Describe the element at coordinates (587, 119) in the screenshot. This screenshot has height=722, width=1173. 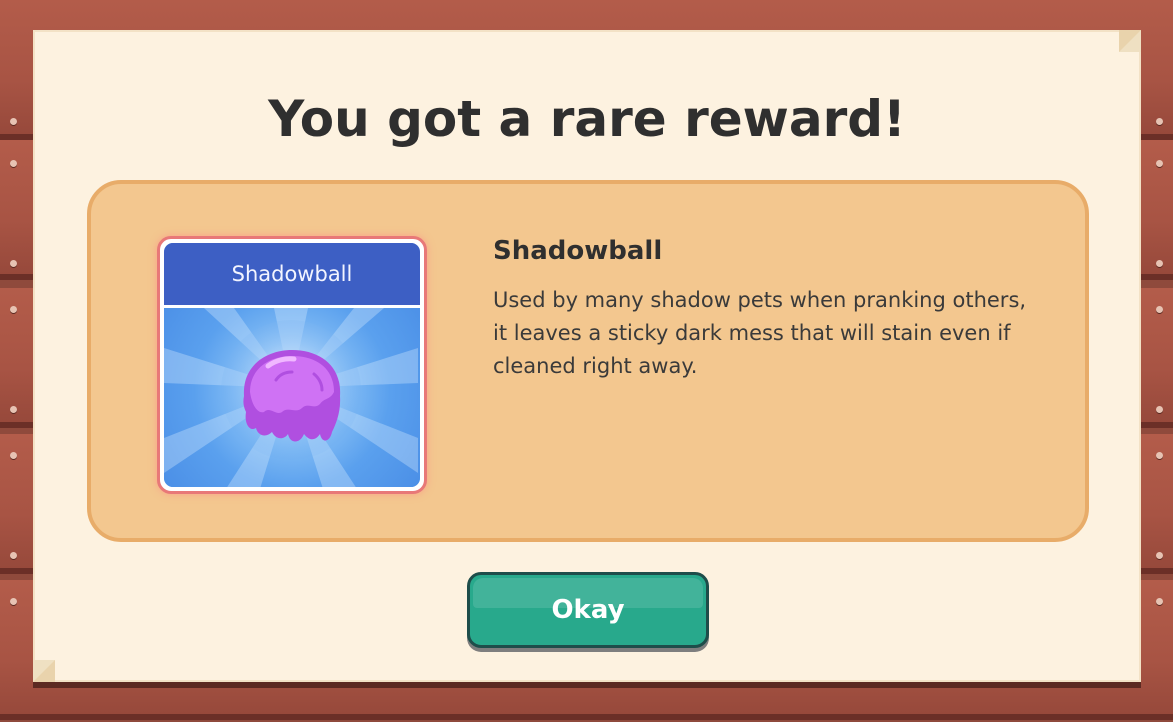
I see `dialog-title: You got a rare reward!` at that location.